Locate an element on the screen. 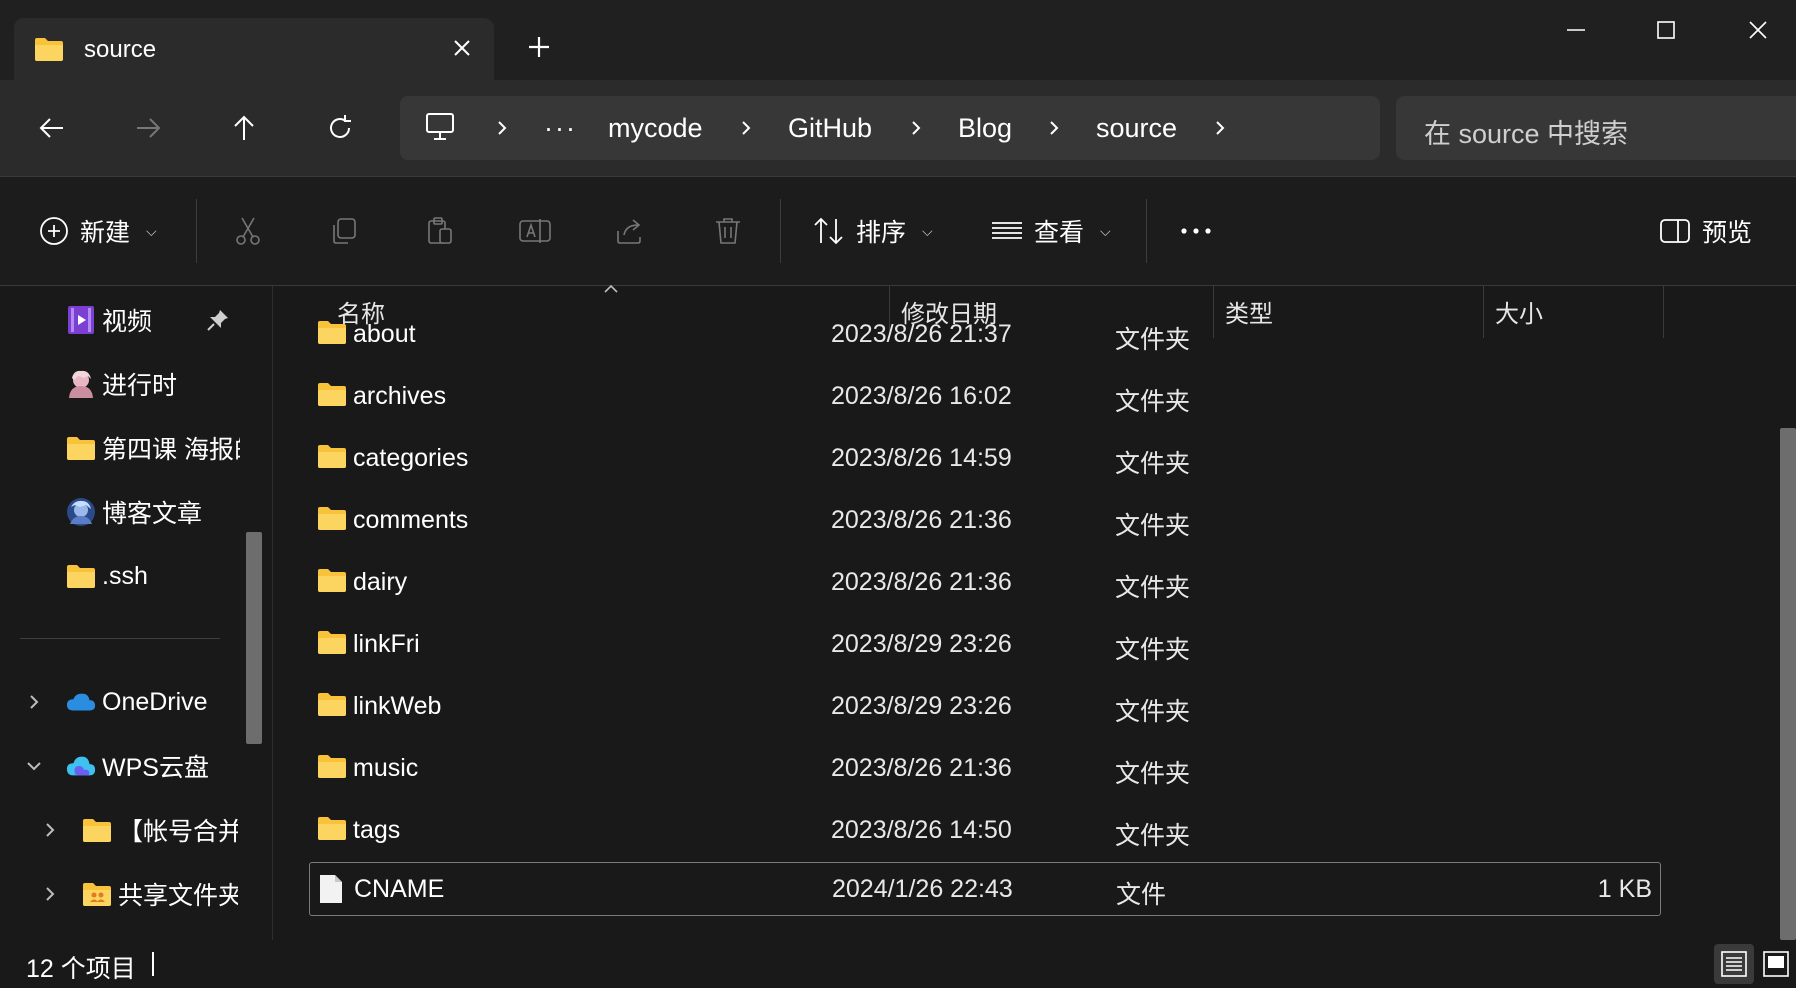 Image resolution: width=1796 pixels, height=988 pixels. close-window-icon is located at coordinates (1754, 30).